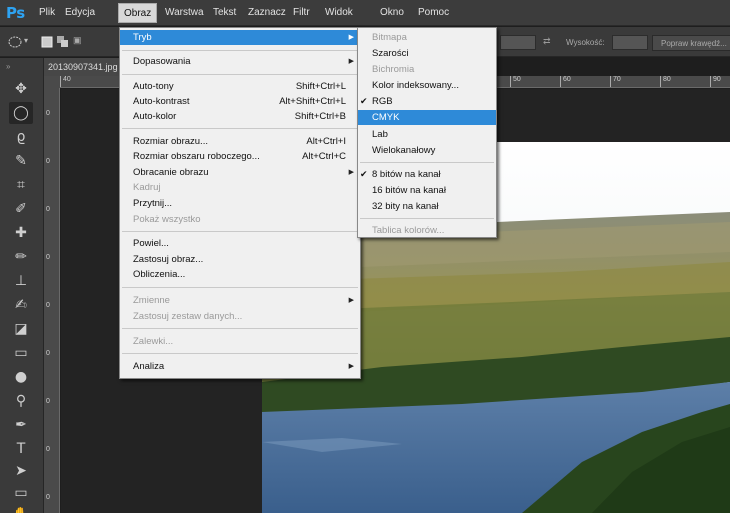 This screenshot has height=513, width=730. What do you see at coordinates (15, 42) in the screenshot?
I see `ellipse-marquee-icon` at bounding box center [15, 42].